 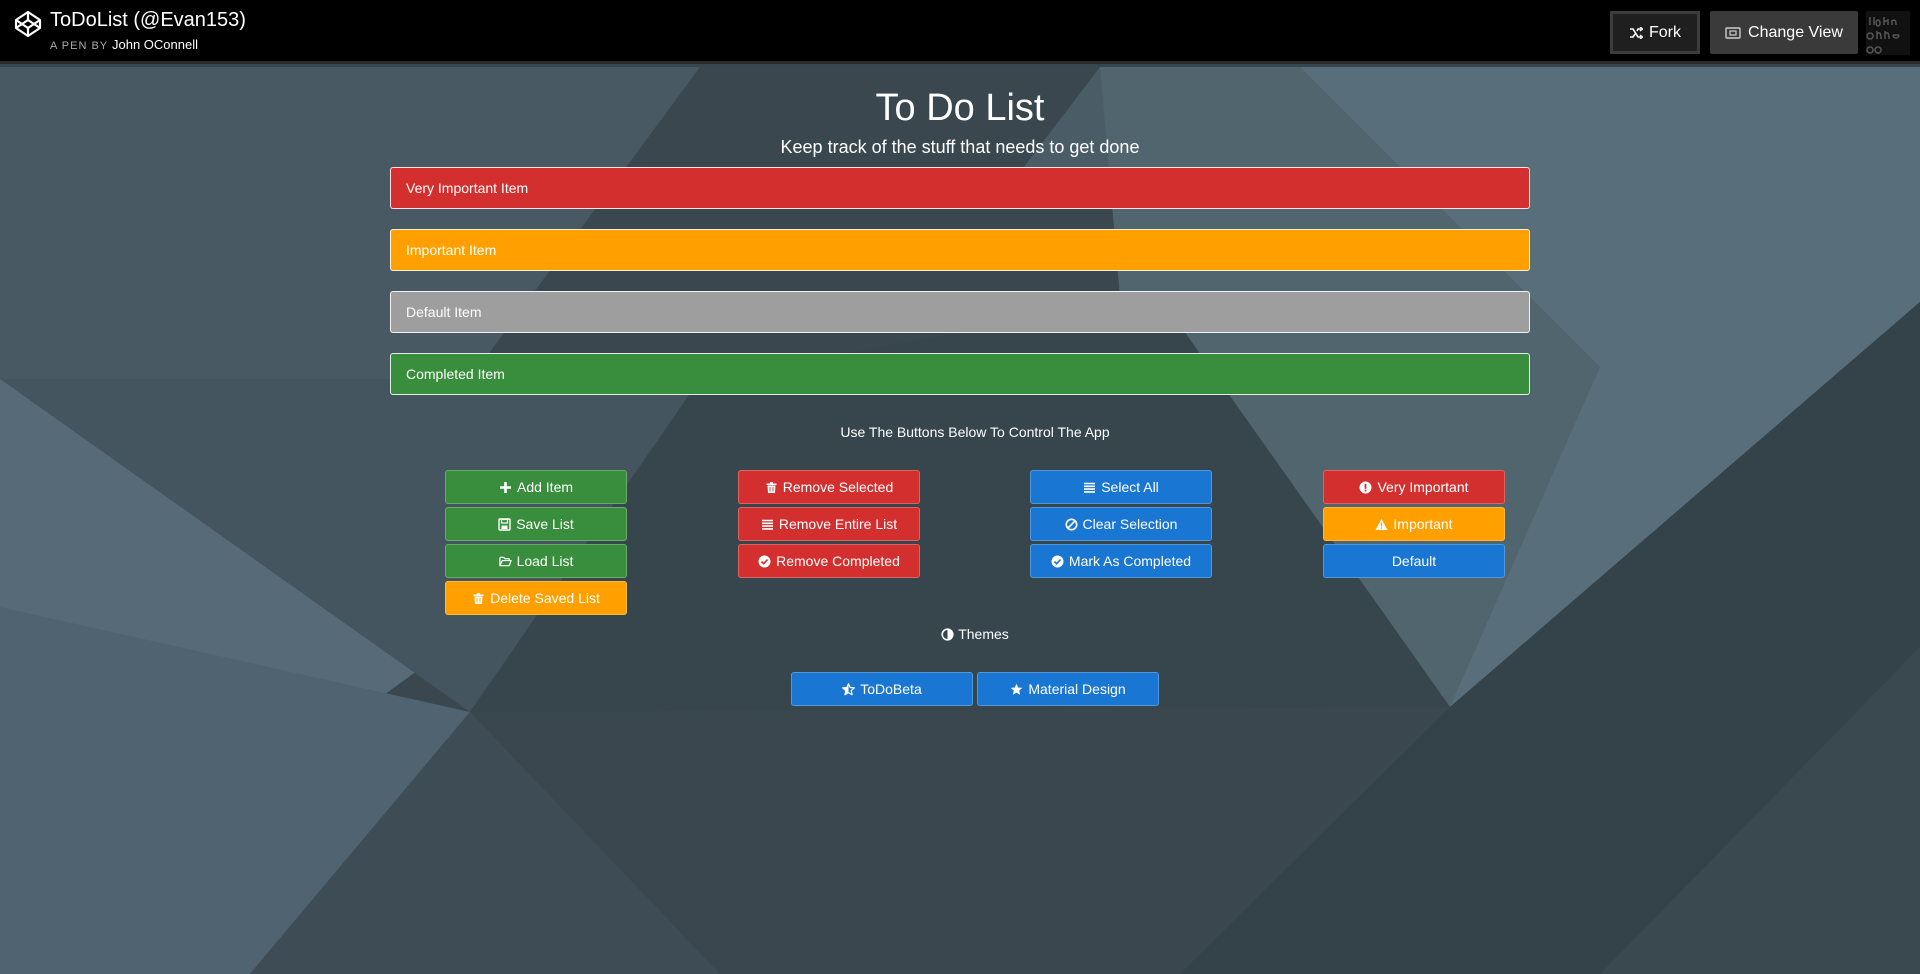 I want to click on folder-open-icon, so click(x=505, y=561).